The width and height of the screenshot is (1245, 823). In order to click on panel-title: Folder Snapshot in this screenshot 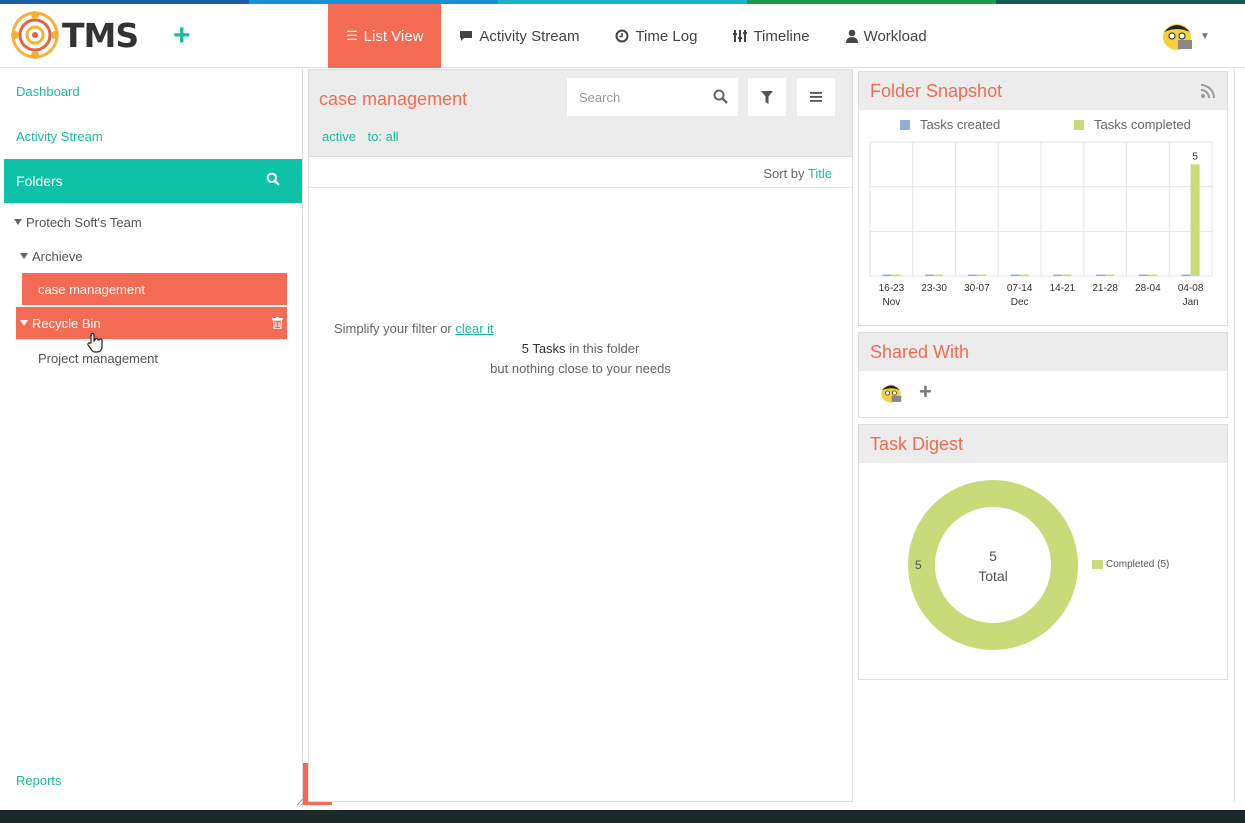, I will do `click(936, 90)`.